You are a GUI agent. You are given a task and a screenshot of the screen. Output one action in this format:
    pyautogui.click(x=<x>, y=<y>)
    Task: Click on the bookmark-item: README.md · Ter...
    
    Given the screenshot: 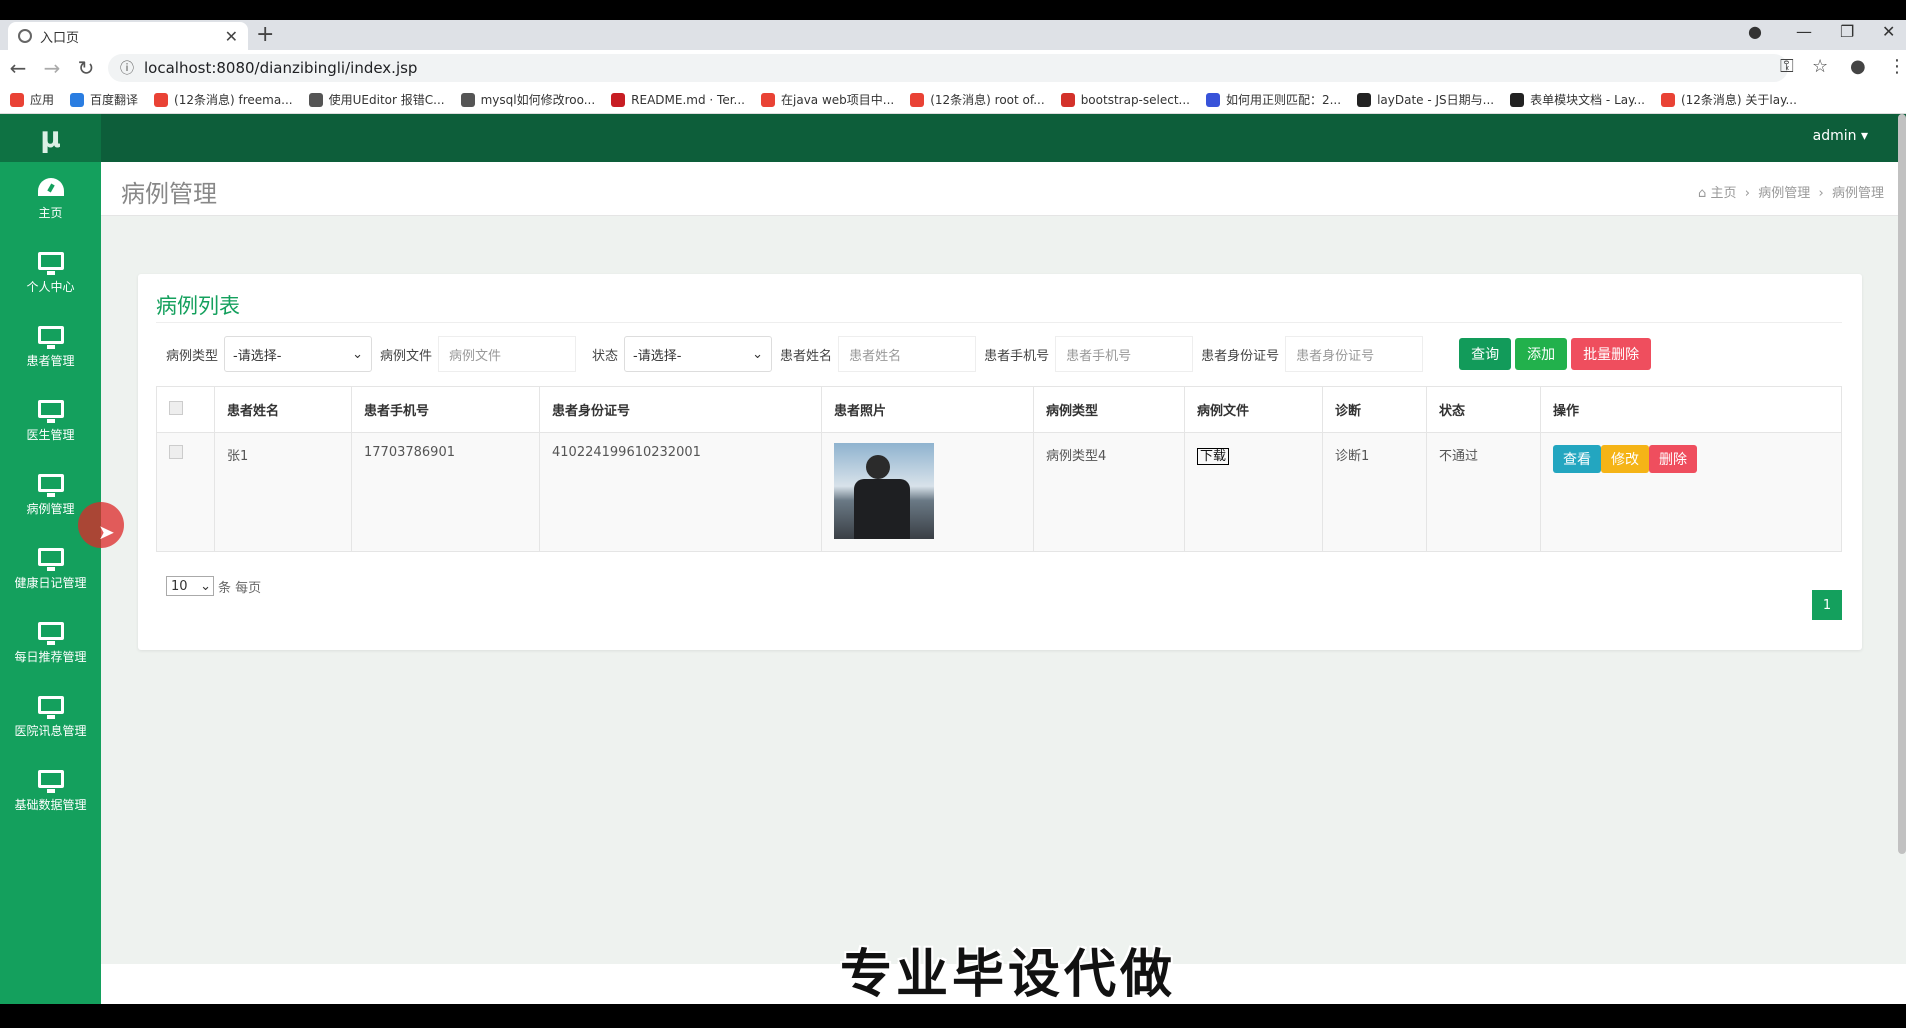 What is the action you would take?
    pyautogui.click(x=678, y=99)
    